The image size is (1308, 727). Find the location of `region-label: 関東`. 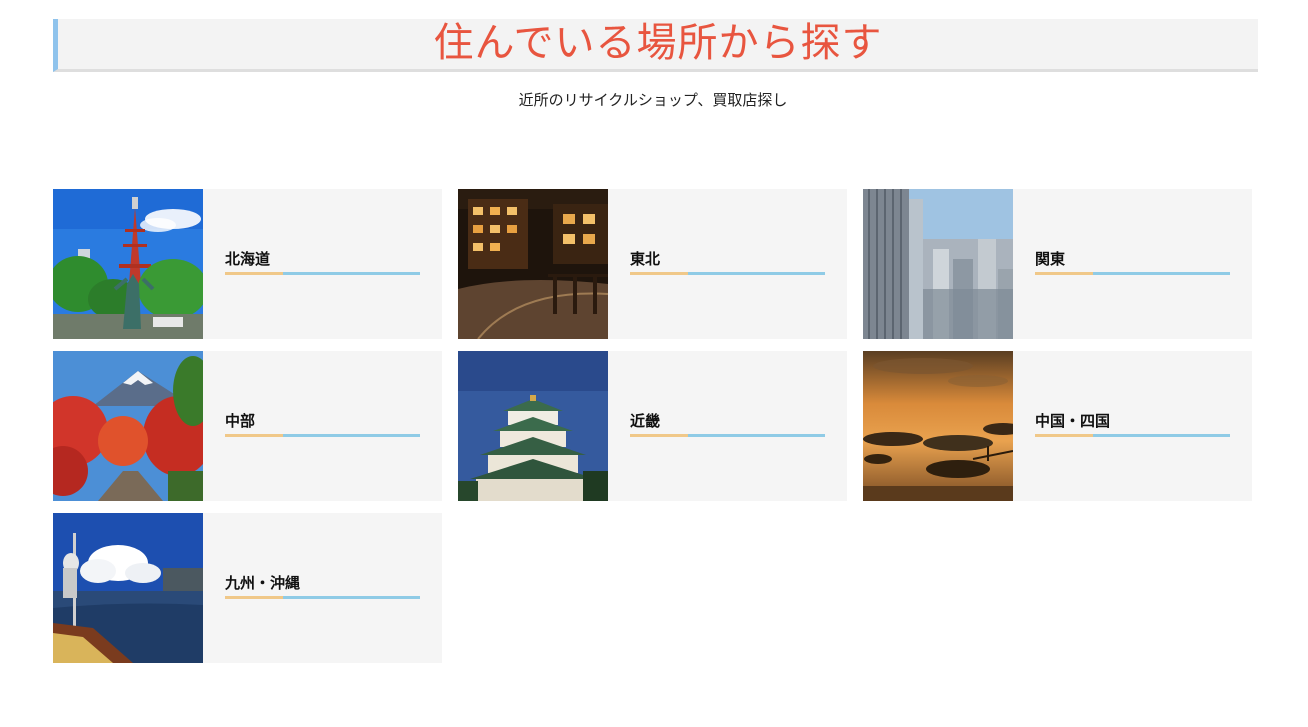

region-label: 関東 is located at coordinates (1050, 259).